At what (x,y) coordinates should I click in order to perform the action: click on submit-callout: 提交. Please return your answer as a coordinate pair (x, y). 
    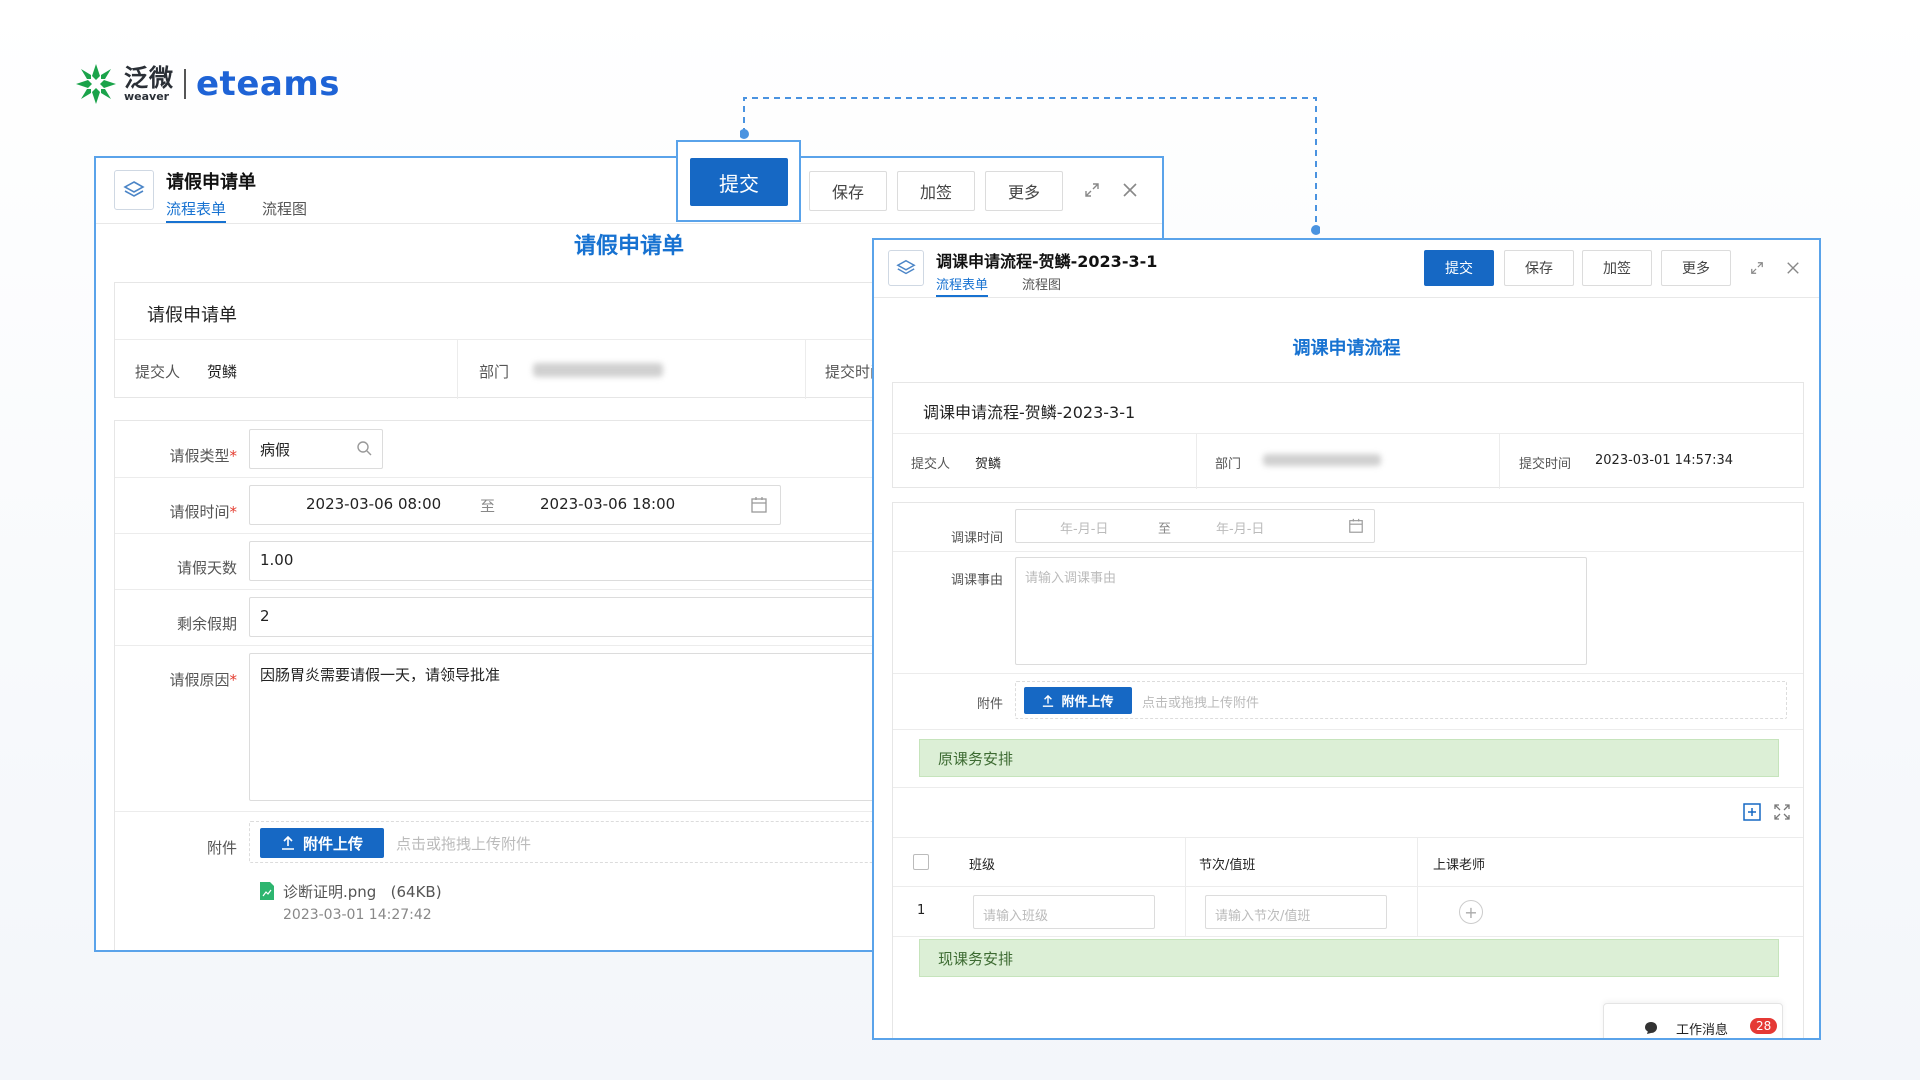
    Looking at the image, I should click on (738, 181).